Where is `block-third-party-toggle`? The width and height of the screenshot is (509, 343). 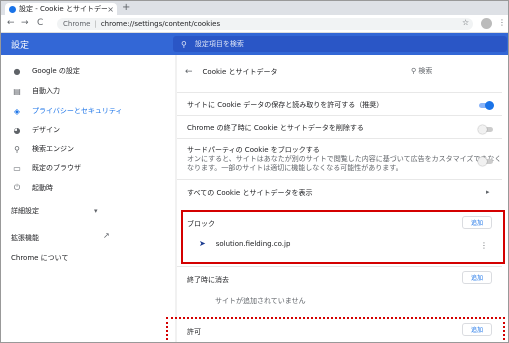 block-third-party-toggle is located at coordinates (485, 161).